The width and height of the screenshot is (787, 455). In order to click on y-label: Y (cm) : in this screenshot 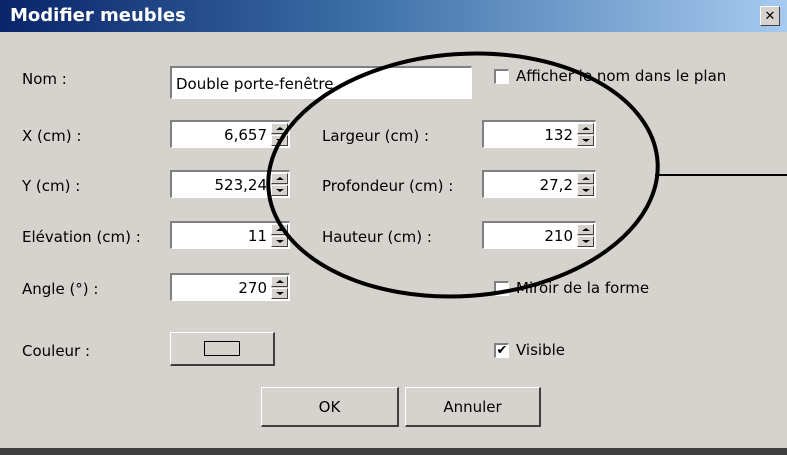, I will do `click(51, 186)`.